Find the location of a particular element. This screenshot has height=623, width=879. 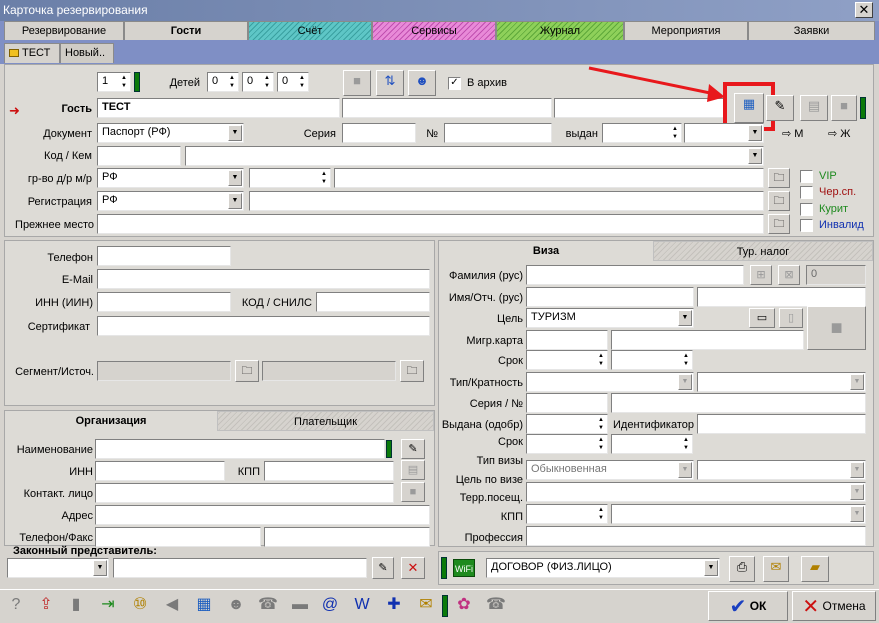

org-clear-button: ■ is located at coordinates (413, 492).